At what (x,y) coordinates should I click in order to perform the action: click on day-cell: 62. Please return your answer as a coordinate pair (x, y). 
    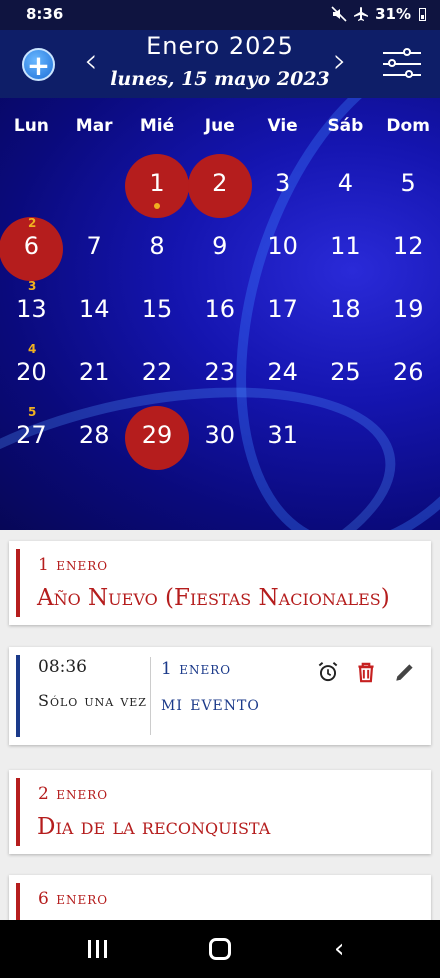
    Looking at the image, I should click on (32, 248).